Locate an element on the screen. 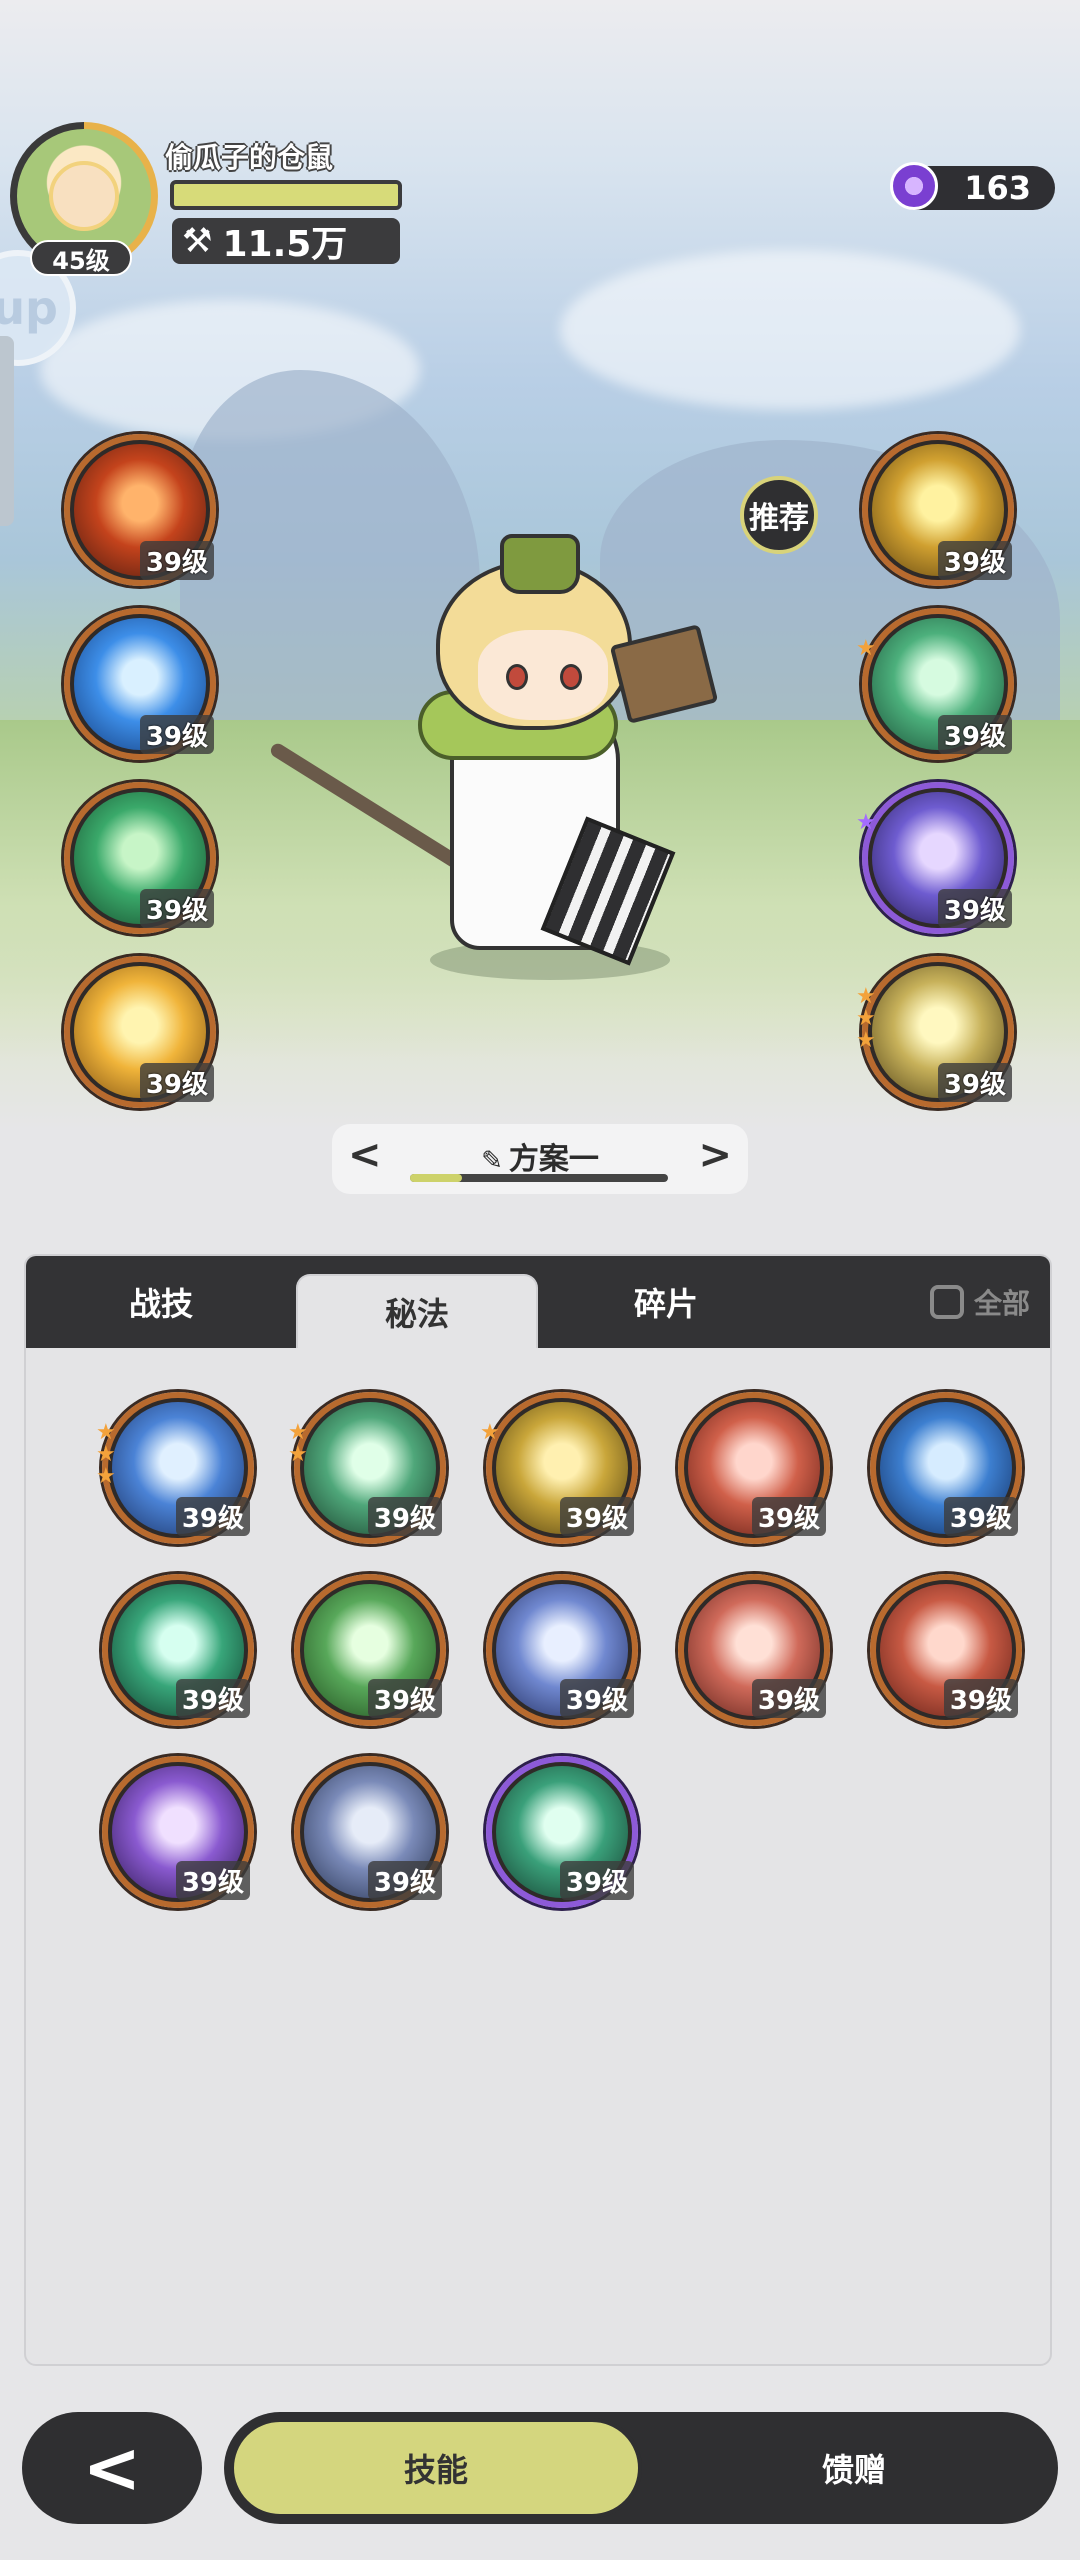  preset-indicator-fill is located at coordinates (436, 1178).